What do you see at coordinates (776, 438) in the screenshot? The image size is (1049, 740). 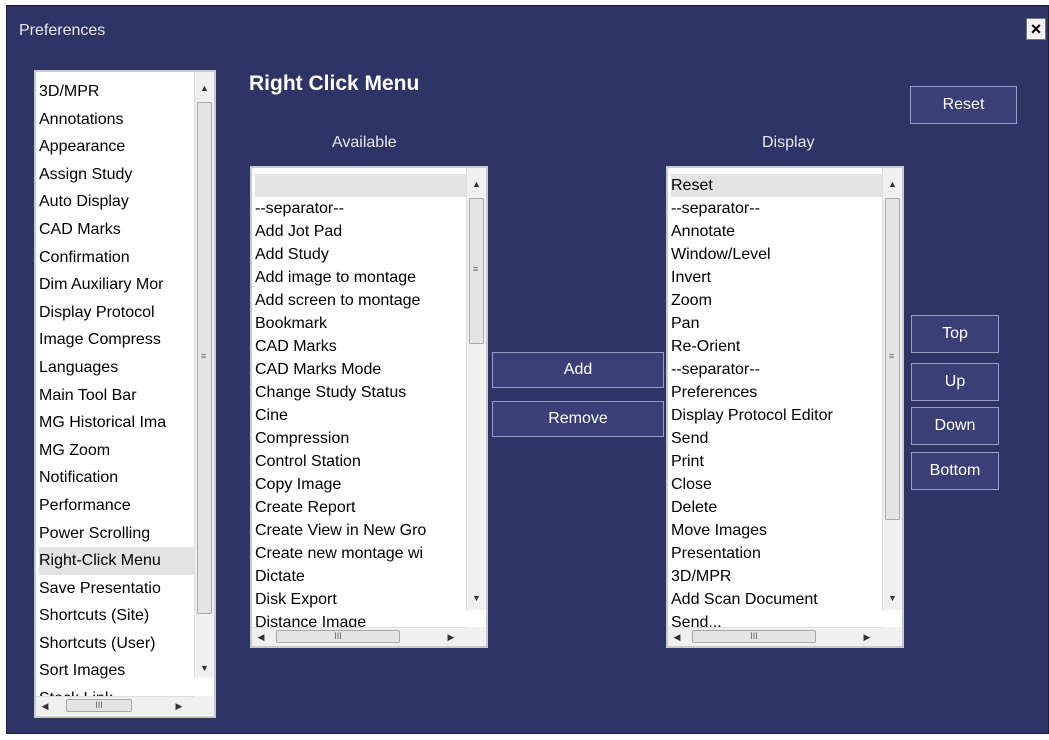 I see `list-item: Send` at bounding box center [776, 438].